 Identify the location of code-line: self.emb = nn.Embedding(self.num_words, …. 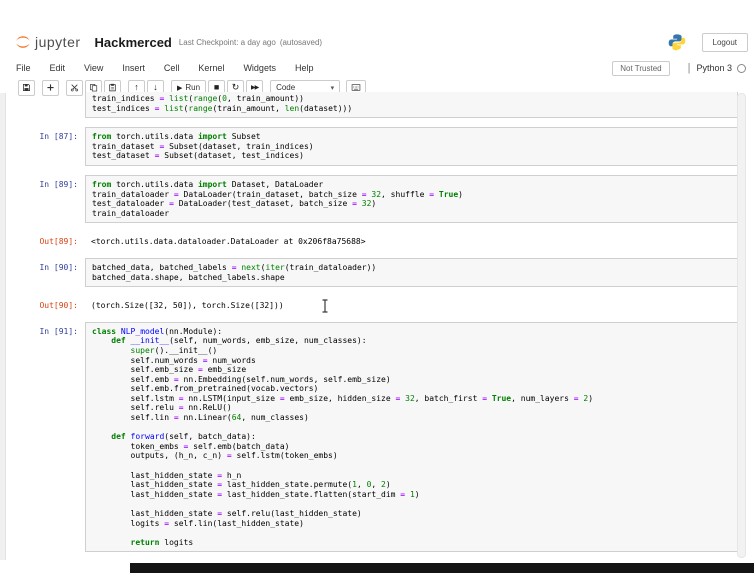
(241, 379).